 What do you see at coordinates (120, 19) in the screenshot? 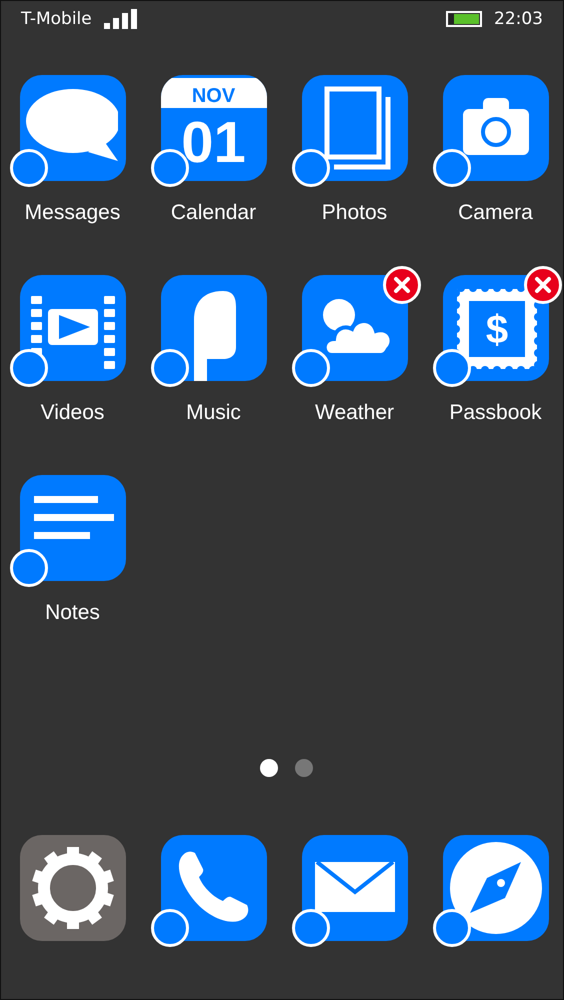
I see `signal-icon` at bounding box center [120, 19].